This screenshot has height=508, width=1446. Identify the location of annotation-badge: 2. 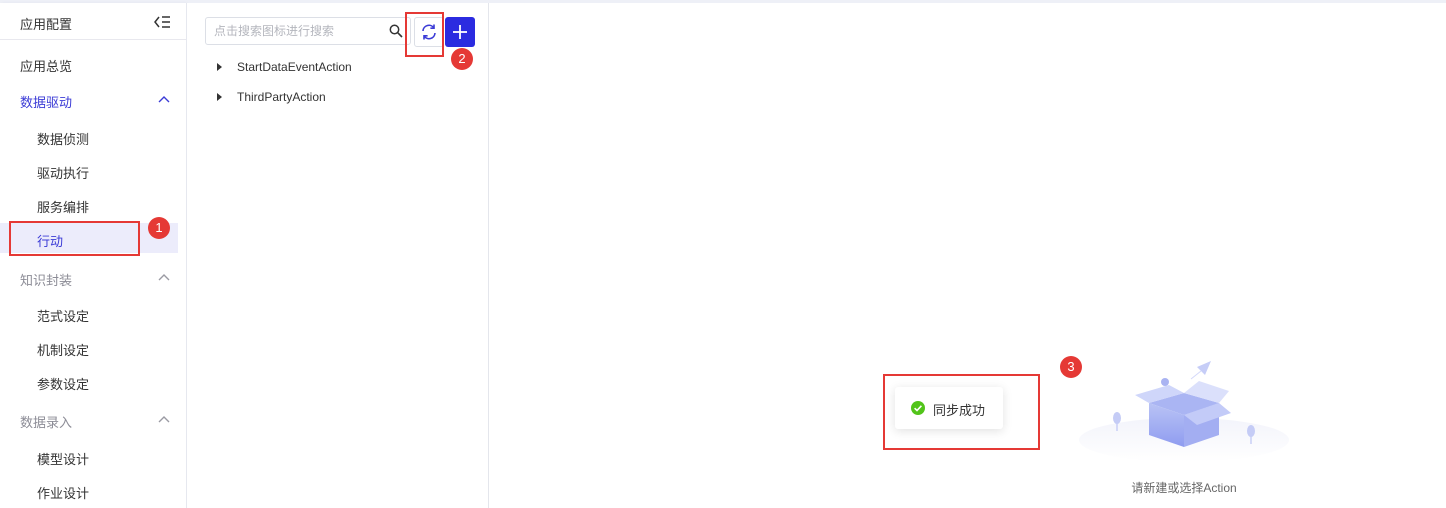
(462, 59).